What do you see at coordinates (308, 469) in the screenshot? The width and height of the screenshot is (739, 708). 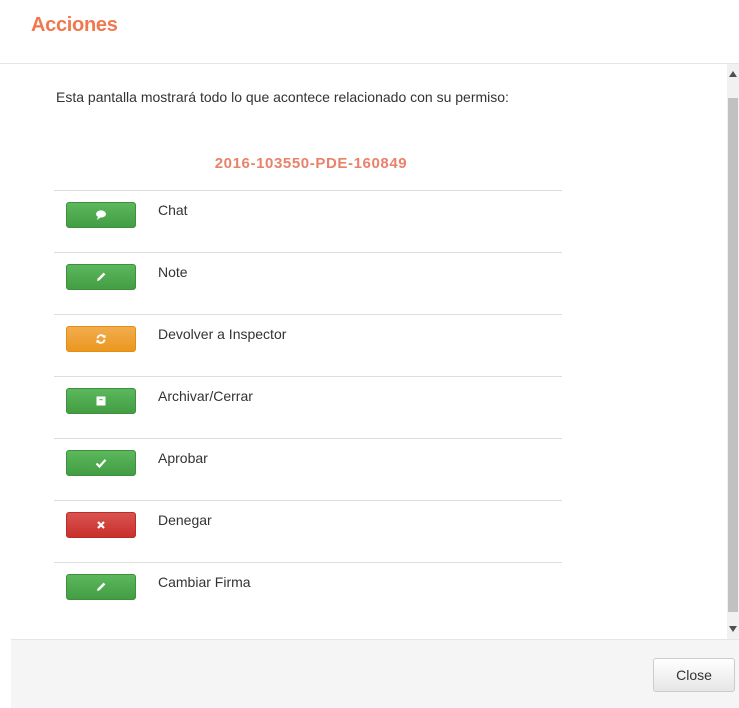 I see `action-row-aprobar: Aprobar` at bounding box center [308, 469].